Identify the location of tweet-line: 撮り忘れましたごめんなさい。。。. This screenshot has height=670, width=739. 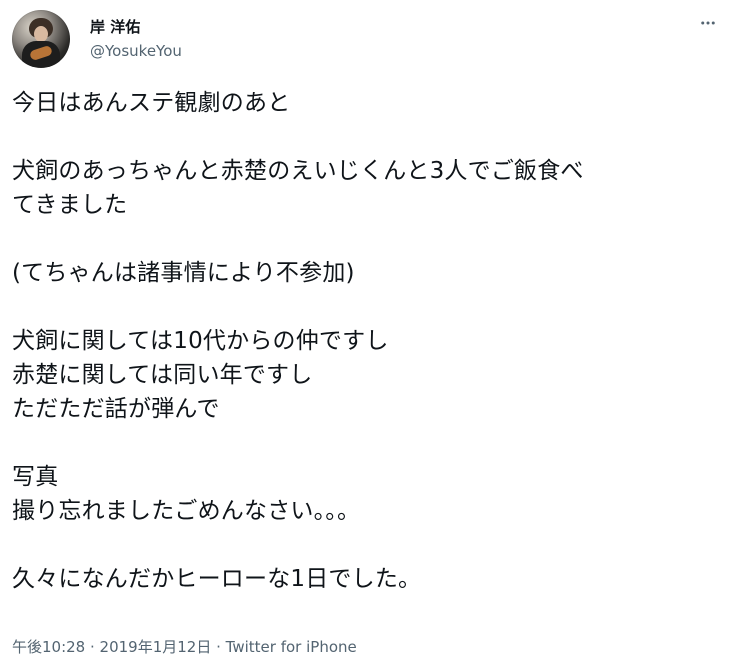
(186, 511).